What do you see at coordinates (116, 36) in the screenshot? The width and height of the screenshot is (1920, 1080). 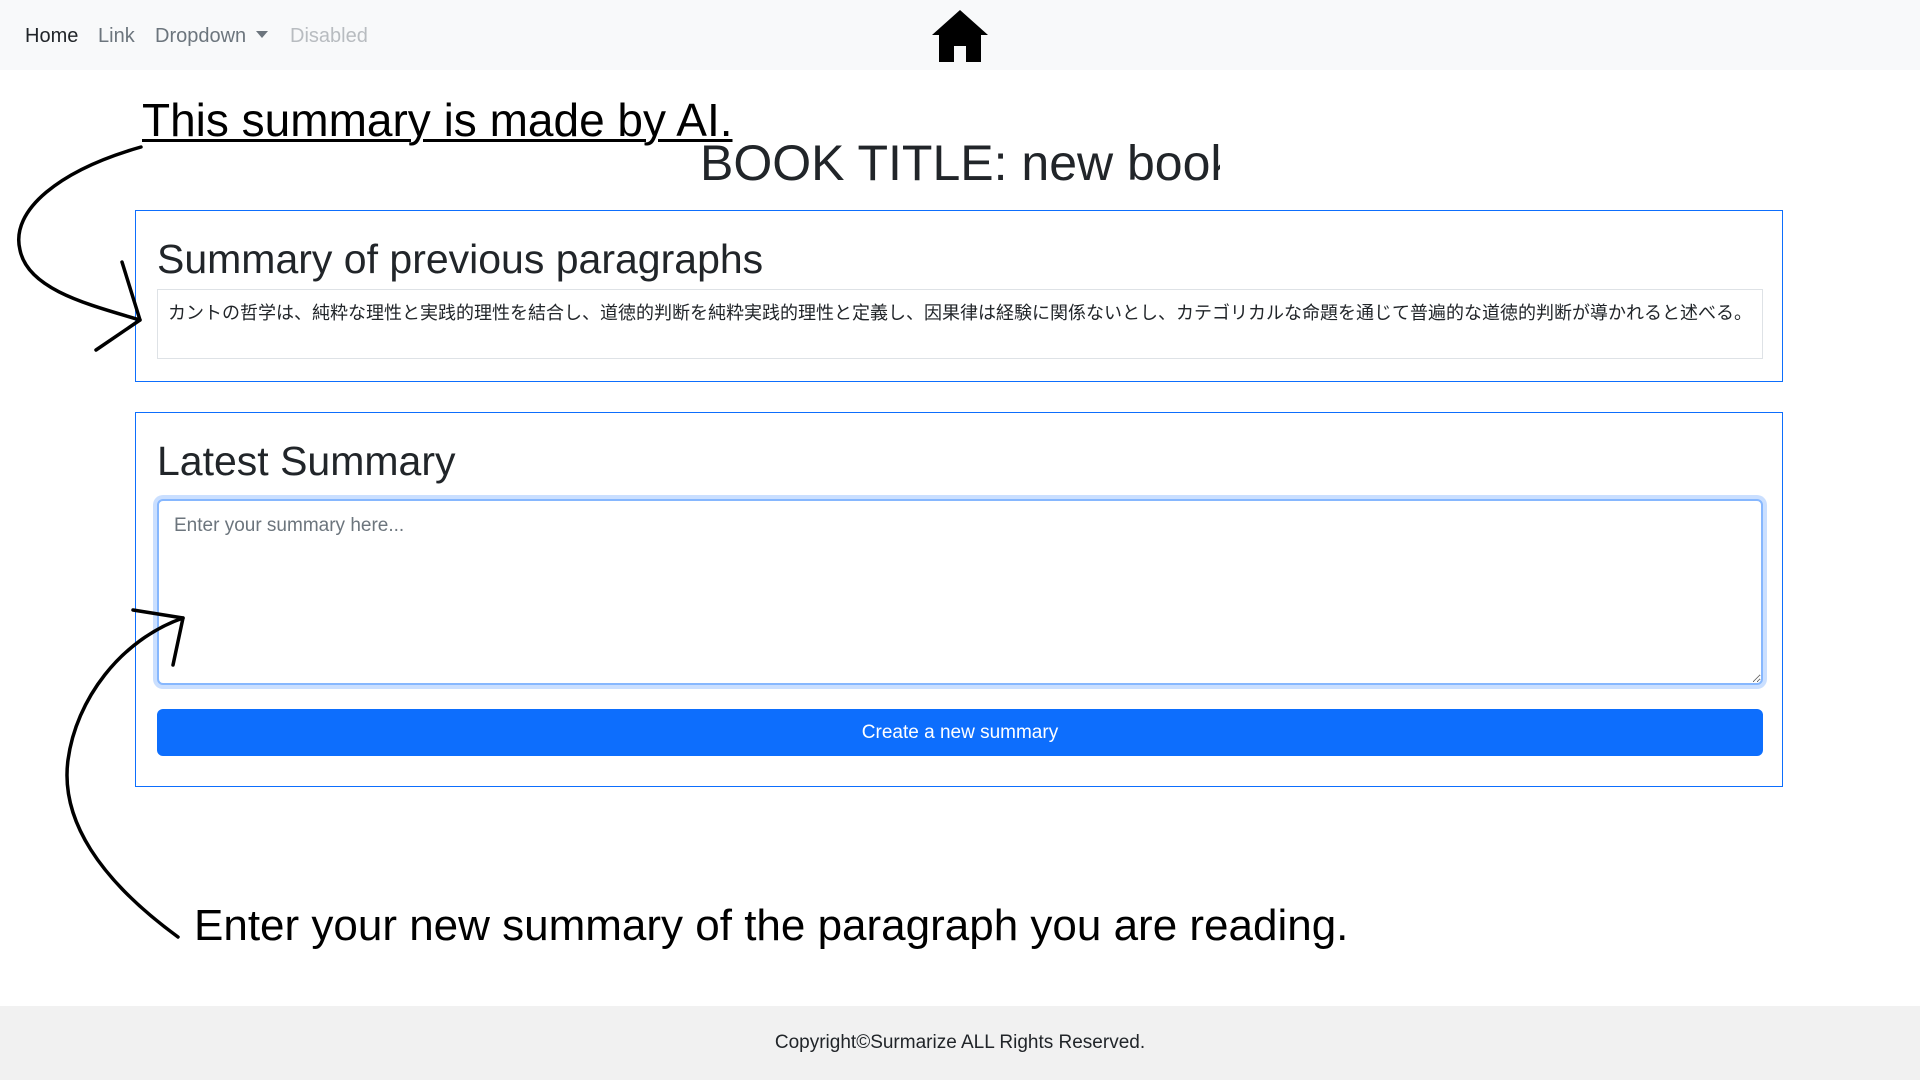 I see `nav-link-link: Link` at bounding box center [116, 36].